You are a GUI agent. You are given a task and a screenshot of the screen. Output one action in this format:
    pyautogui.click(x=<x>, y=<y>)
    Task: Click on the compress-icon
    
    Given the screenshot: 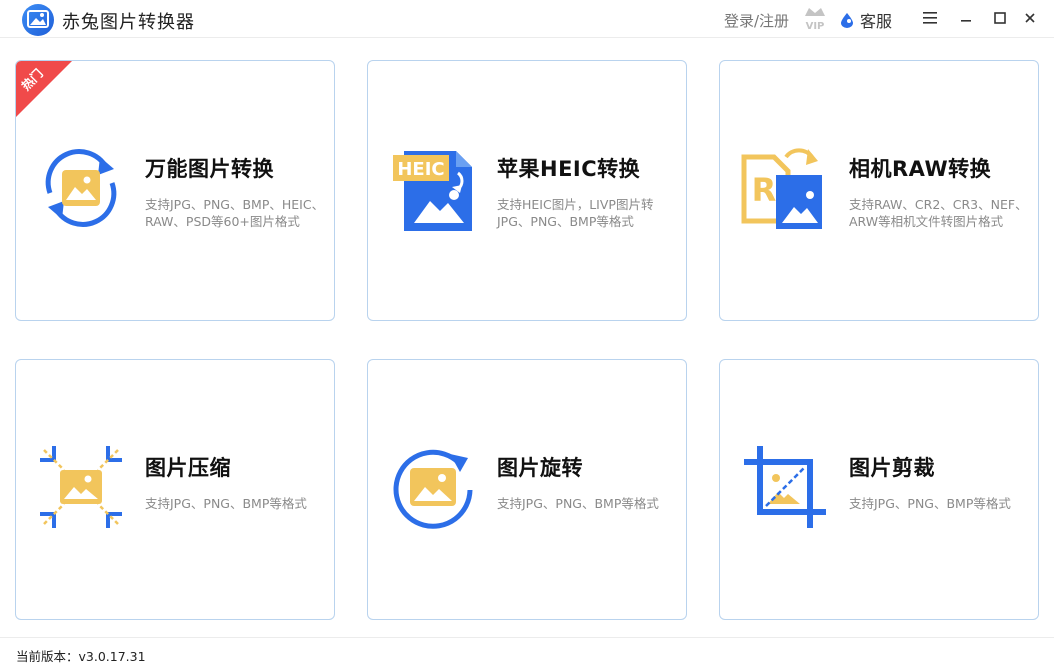 What is the action you would take?
    pyautogui.click(x=81, y=487)
    